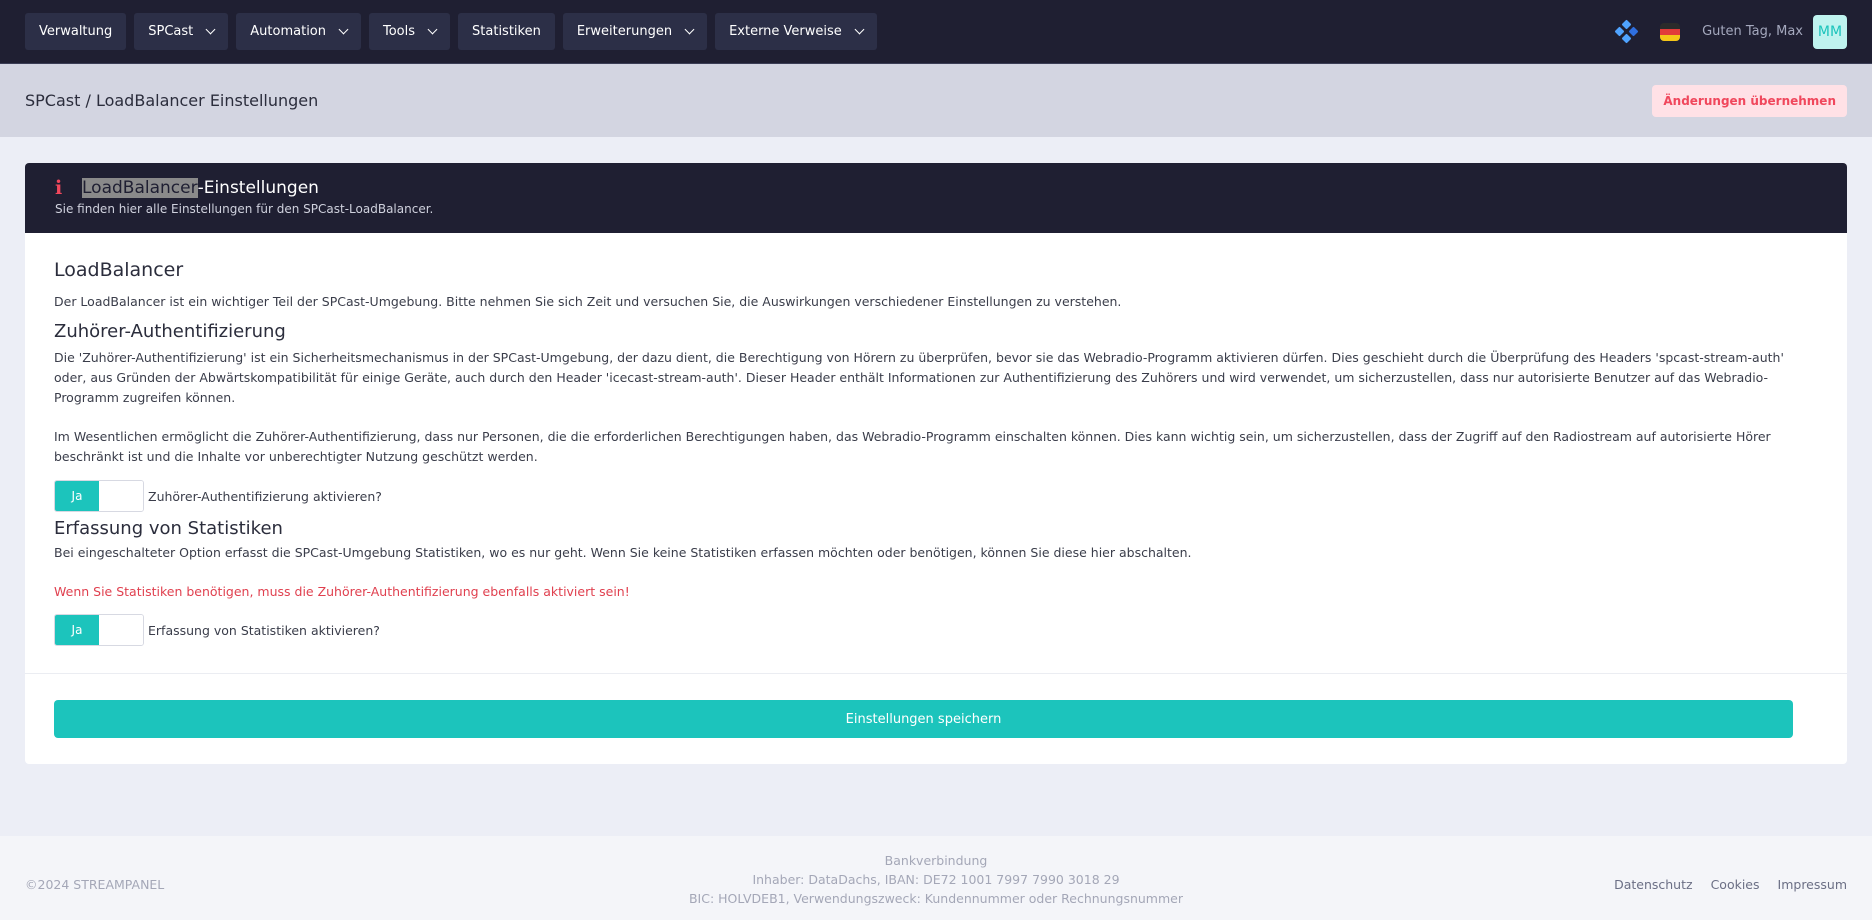 The width and height of the screenshot is (1872, 920). I want to click on link-impressum: Impressum, so click(1812, 884).